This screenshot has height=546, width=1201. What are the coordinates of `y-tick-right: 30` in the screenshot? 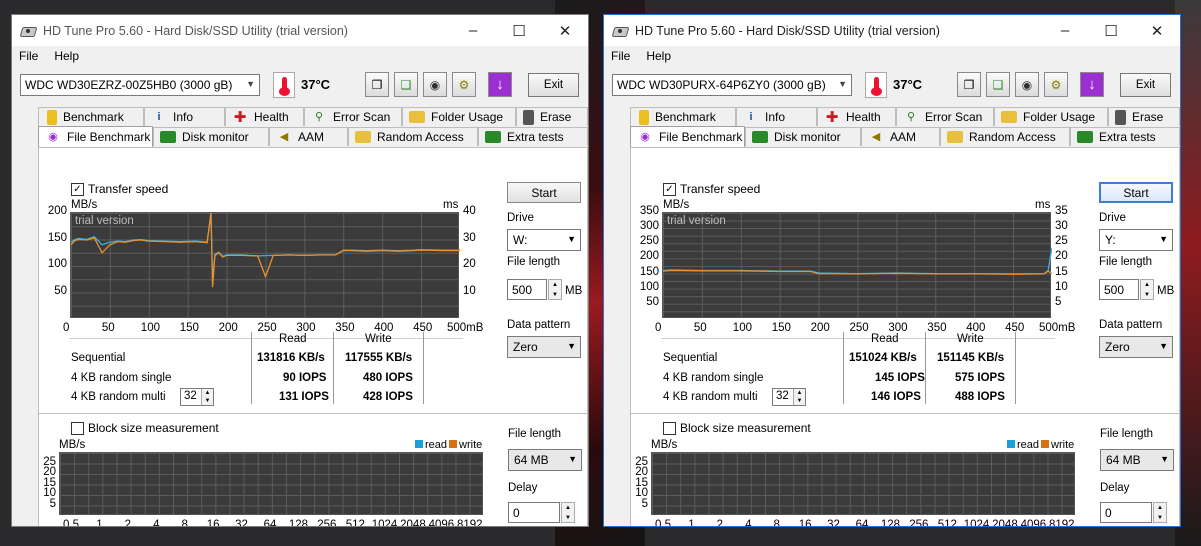 It's located at (1061, 226).